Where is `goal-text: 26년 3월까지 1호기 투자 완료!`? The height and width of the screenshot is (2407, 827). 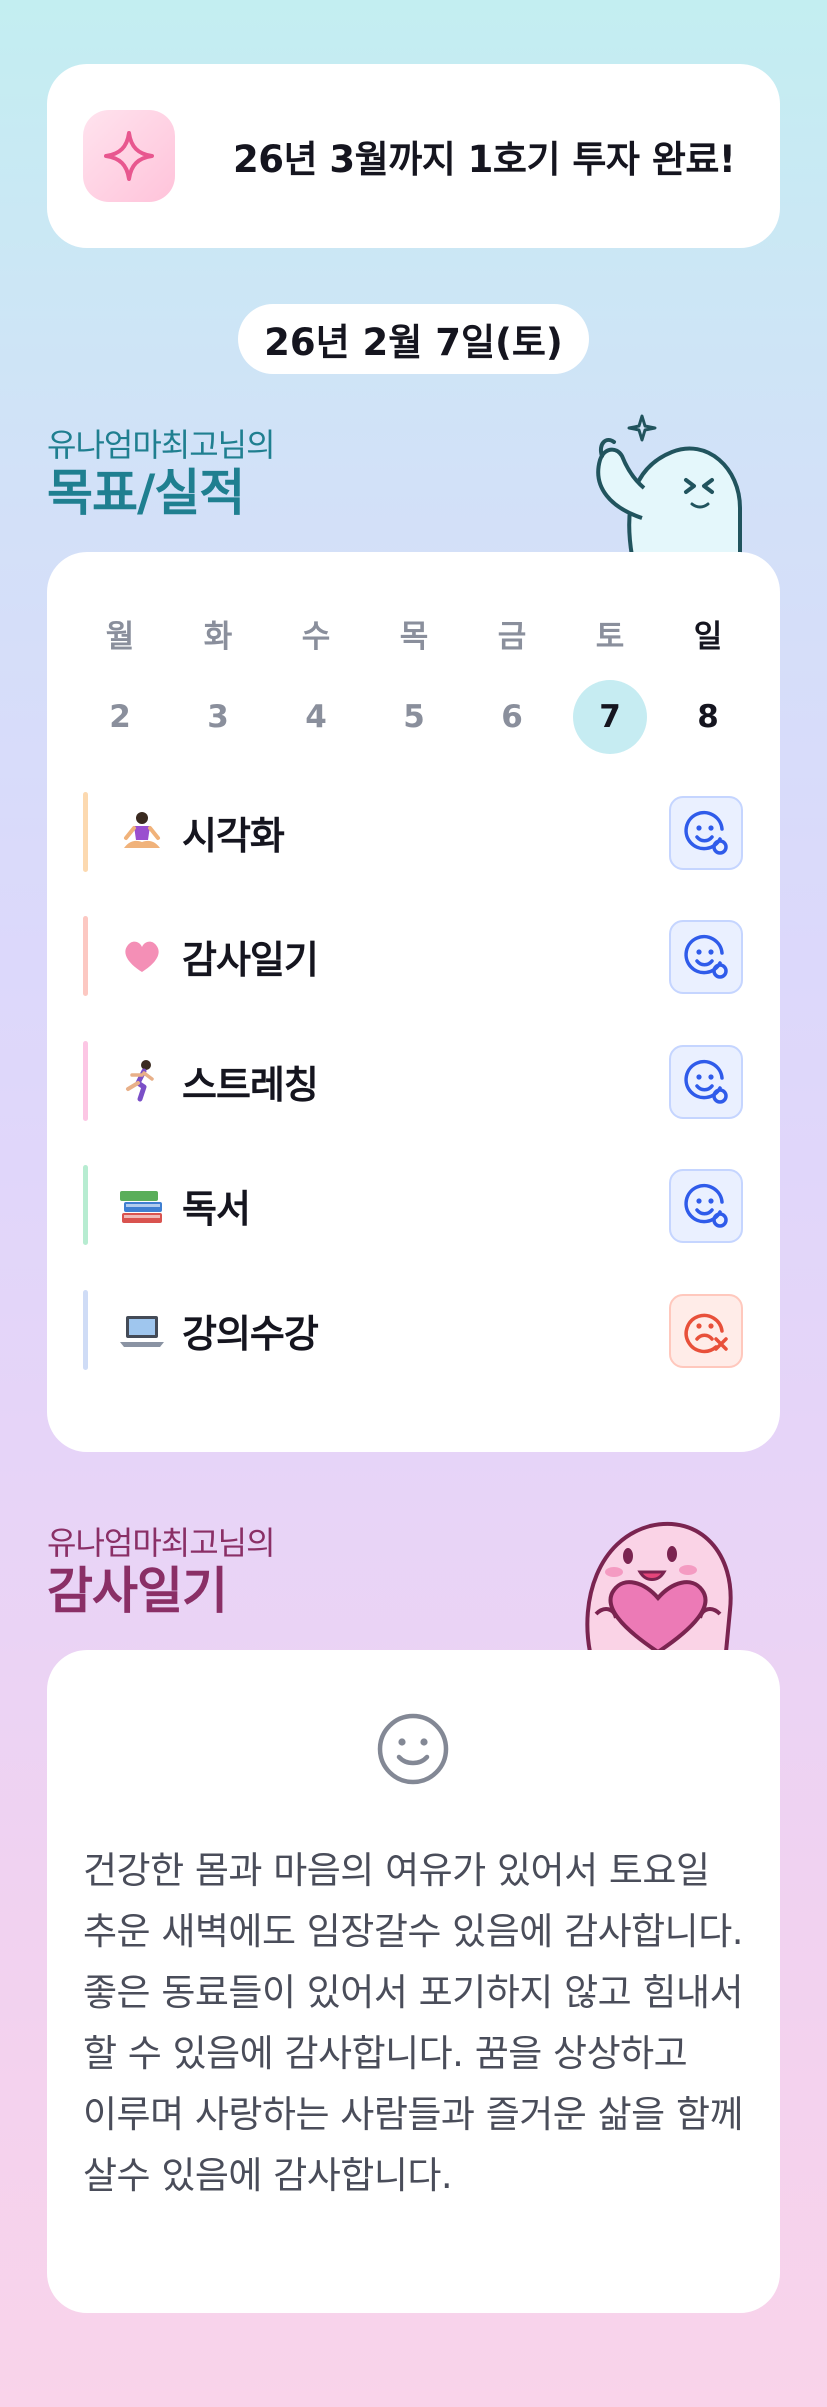 goal-text: 26년 3월까지 1호기 투자 완료! is located at coordinates (484, 159).